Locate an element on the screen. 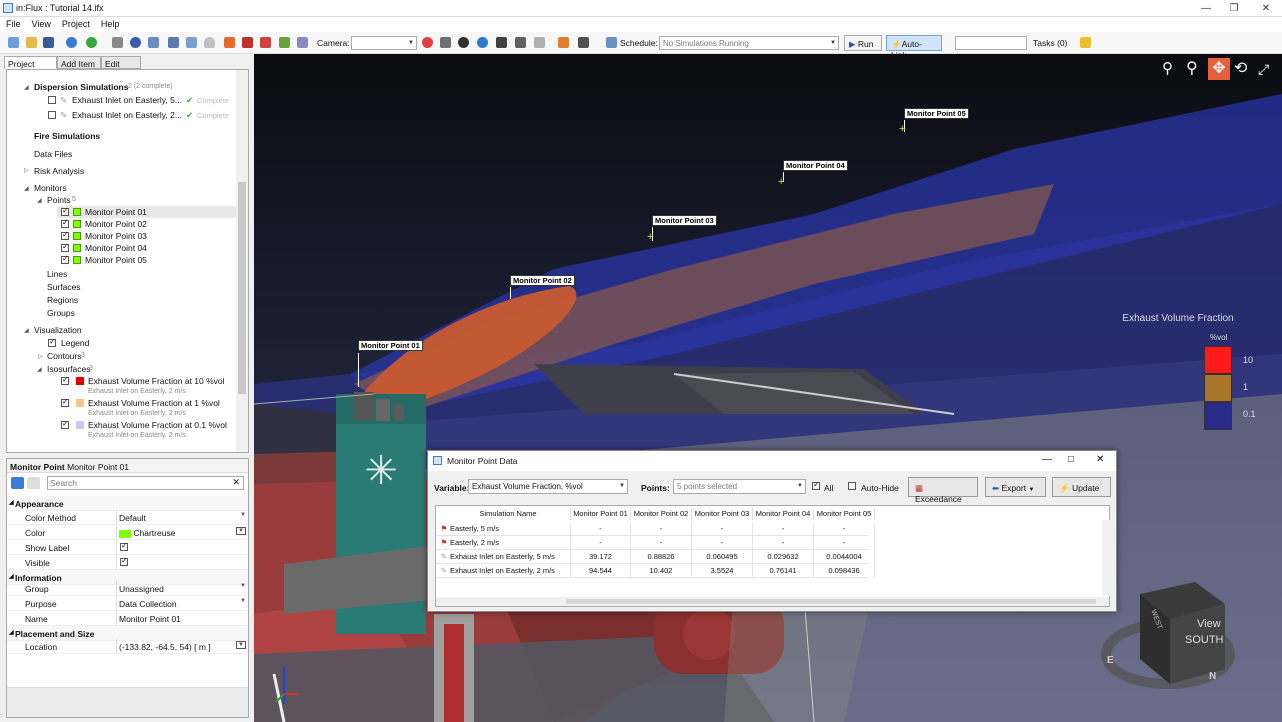  maximize-button: ❐ is located at coordinates (1234, 8).